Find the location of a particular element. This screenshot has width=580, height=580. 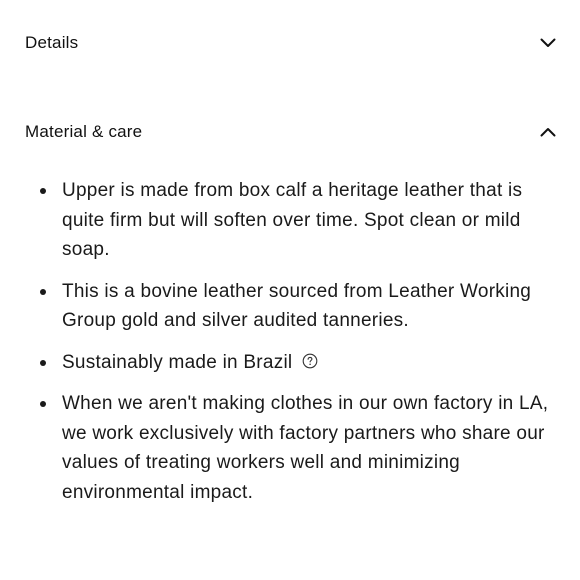

chevron-down-icon is located at coordinates (548, 43).